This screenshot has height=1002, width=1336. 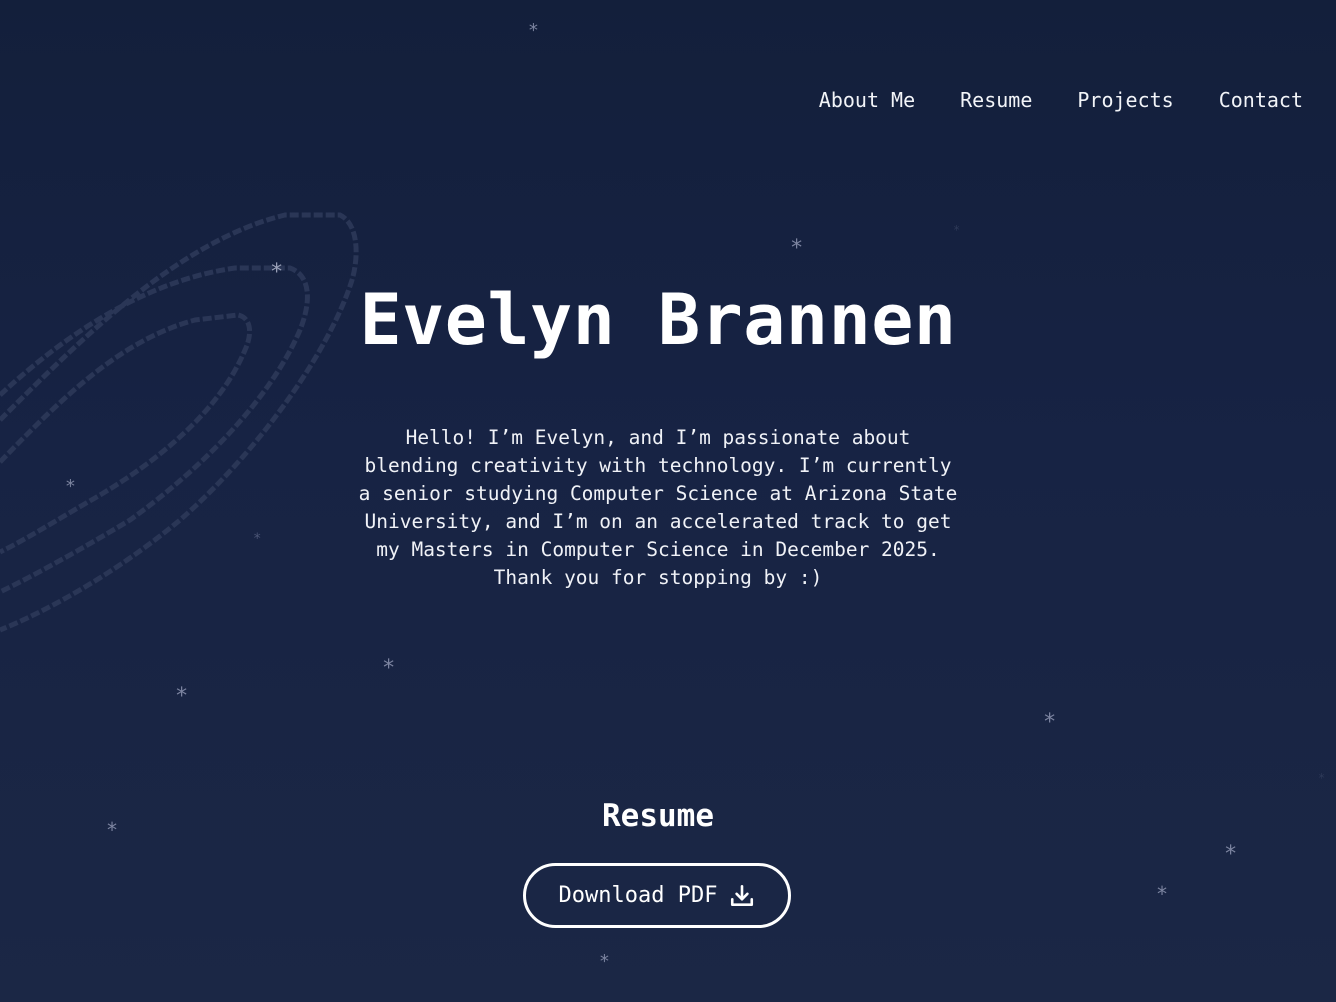 I want to click on page-title: Evelyn Brannen, so click(x=658, y=320).